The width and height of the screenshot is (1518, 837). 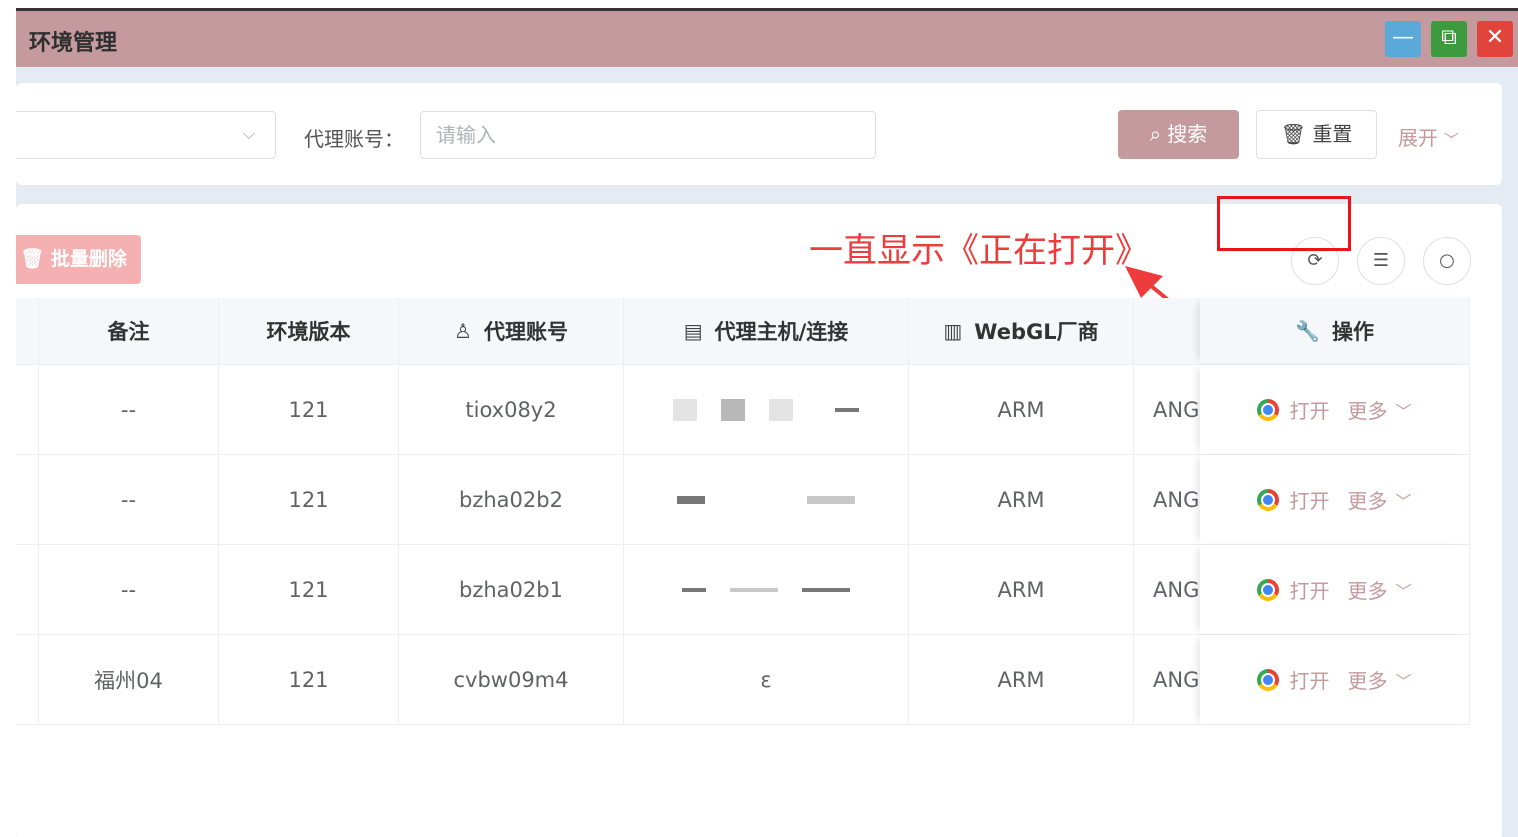 What do you see at coordinates (1284, 223) in the screenshot?
I see `highlight-box` at bounding box center [1284, 223].